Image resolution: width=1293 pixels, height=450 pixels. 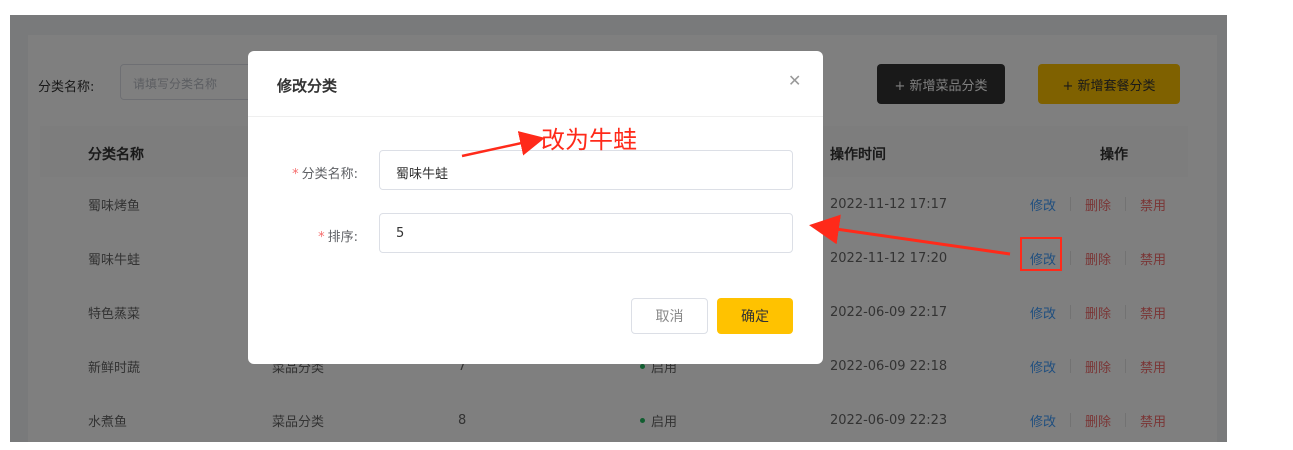 I want to click on sort-label-text: 排序:, so click(x=342, y=237).